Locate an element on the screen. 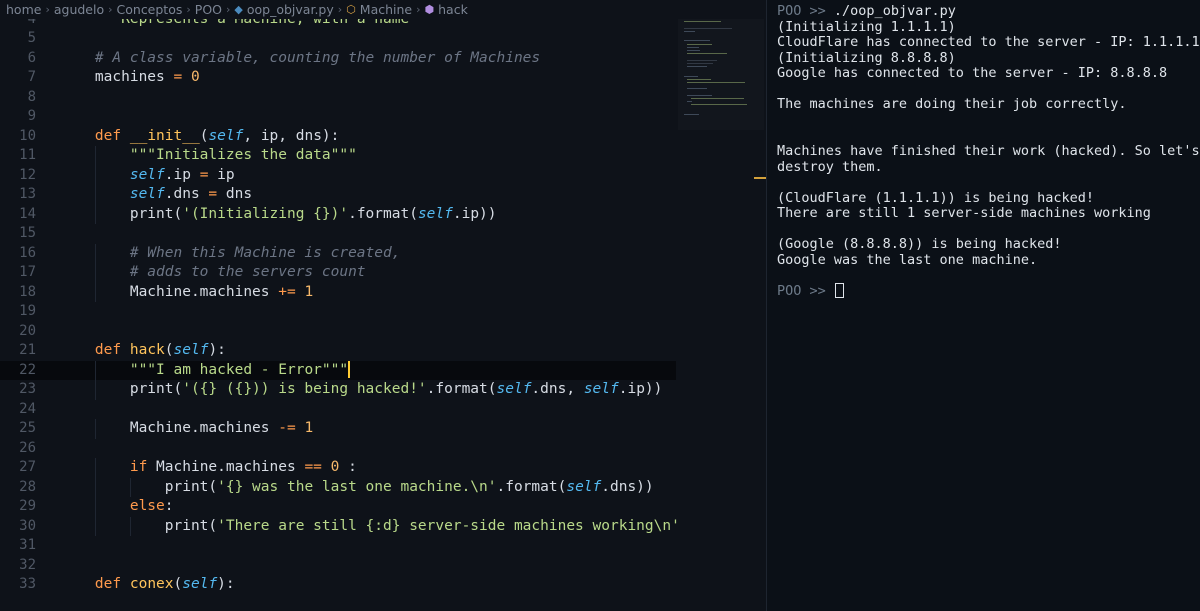 This screenshot has height=611, width=1200. code-line: 24 is located at coordinates (338, 410).